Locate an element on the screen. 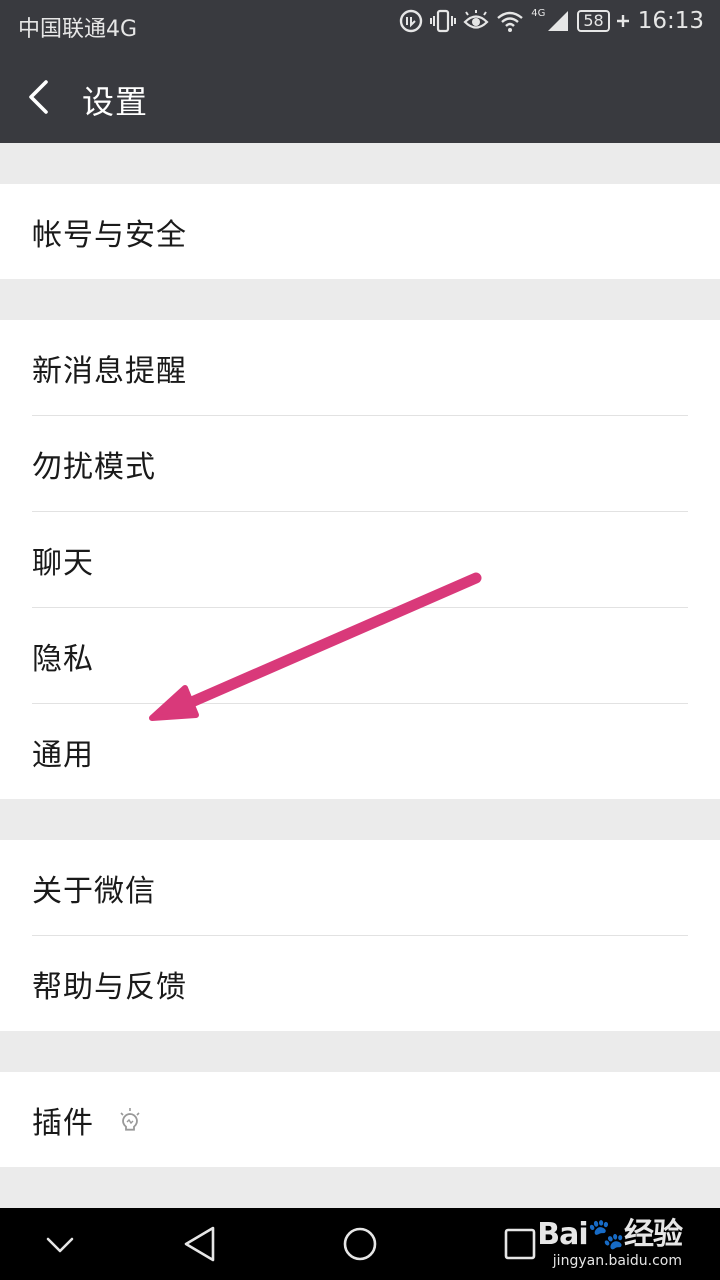  settings-item-label: 聊天 is located at coordinates (63, 563).